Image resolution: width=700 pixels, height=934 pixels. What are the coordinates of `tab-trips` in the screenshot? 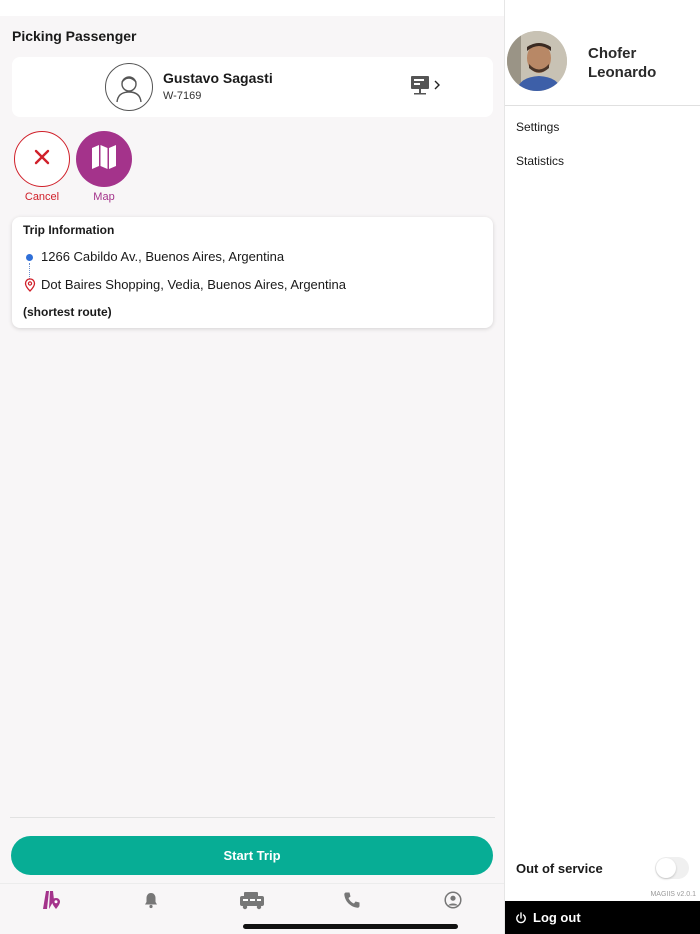 It's located at (51, 902).